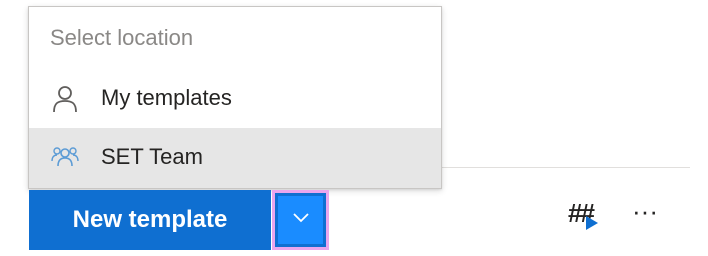 This screenshot has width=708, height=256. I want to click on new-template-label: New template, so click(150, 219).